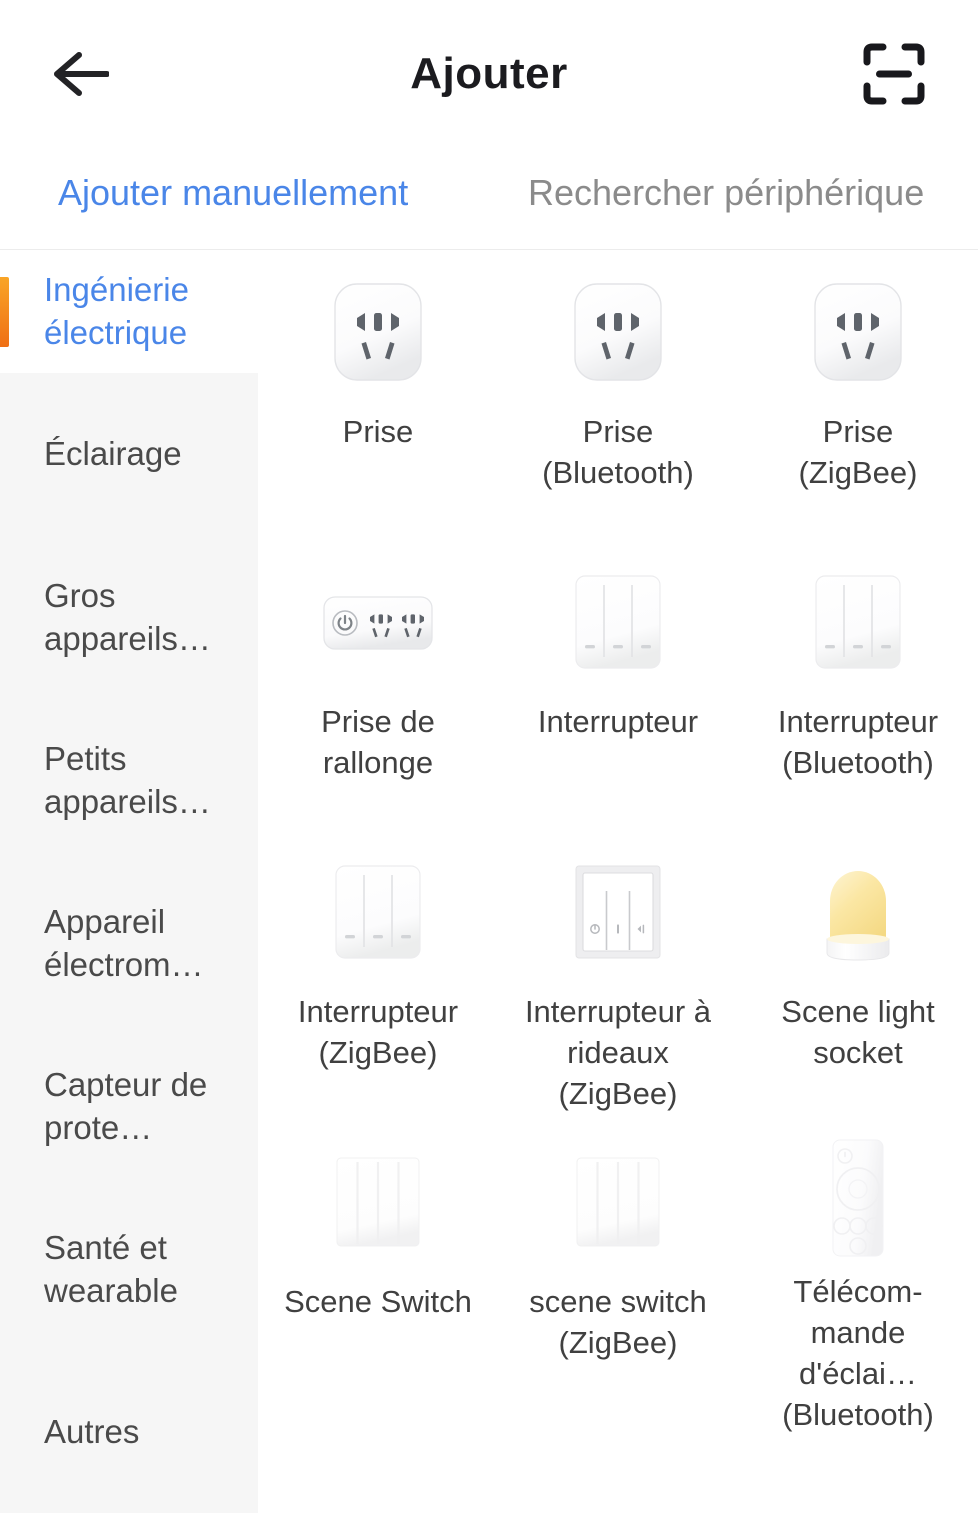 The height and width of the screenshot is (1514, 978). What do you see at coordinates (858, 1198) in the screenshot?
I see `remote-control-icon` at bounding box center [858, 1198].